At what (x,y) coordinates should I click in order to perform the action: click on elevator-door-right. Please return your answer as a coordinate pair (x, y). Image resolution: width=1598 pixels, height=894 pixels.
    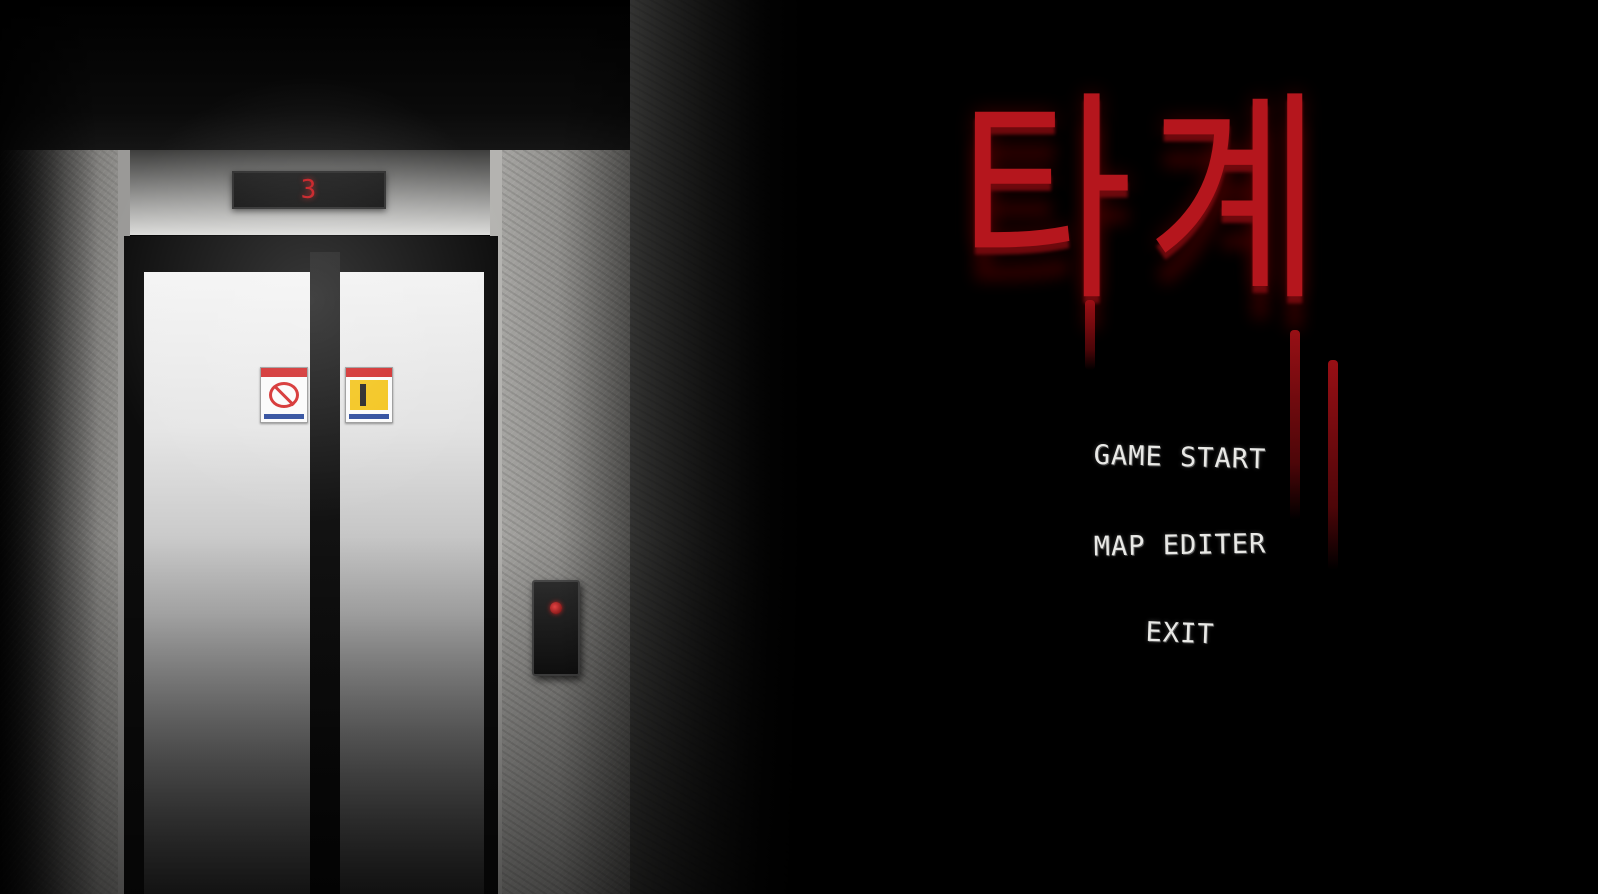
    Looking at the image, I should click on (412, 583).